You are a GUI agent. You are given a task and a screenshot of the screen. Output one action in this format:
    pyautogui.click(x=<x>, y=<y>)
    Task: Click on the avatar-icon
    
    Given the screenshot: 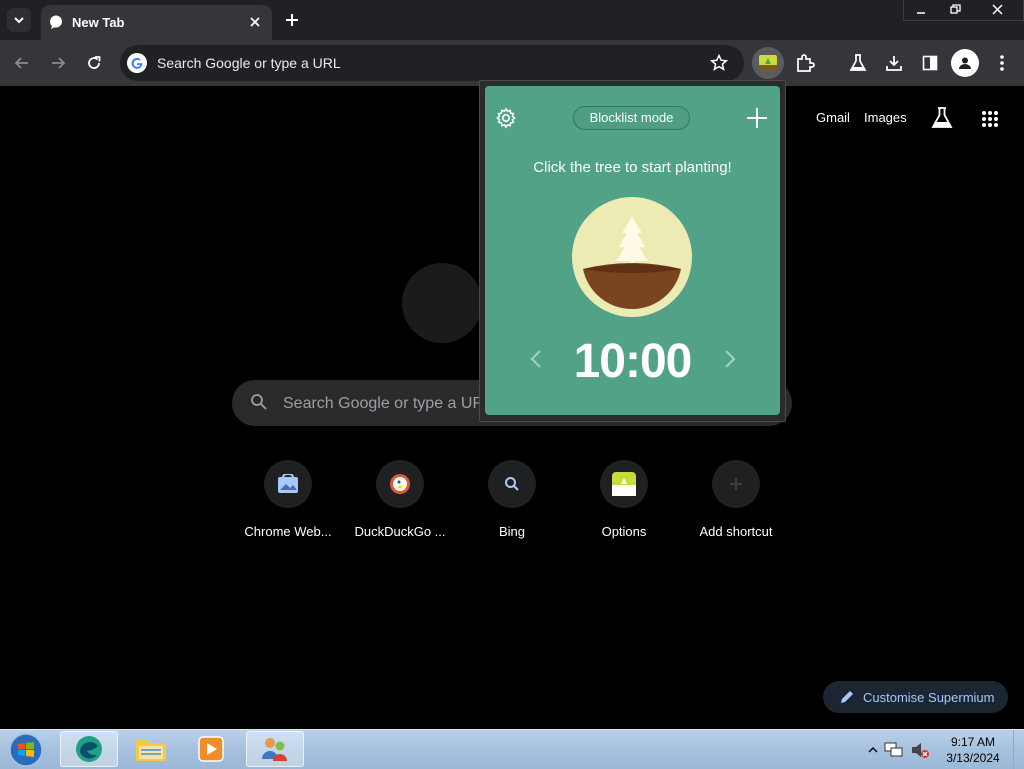 What is the action you would take?
    pyautogui.click(x=965, y=63)
    